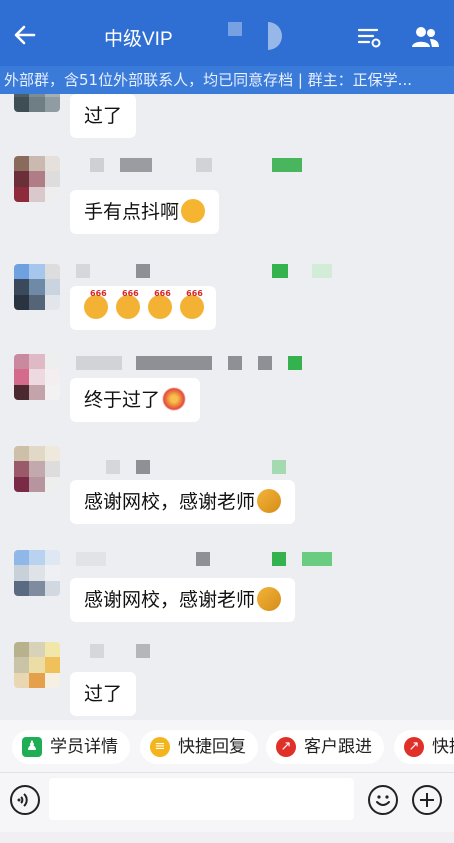 This screenshot has height=843, width=454. I want to click on sweat-laugh-emoji-icon, so click(193, 210).